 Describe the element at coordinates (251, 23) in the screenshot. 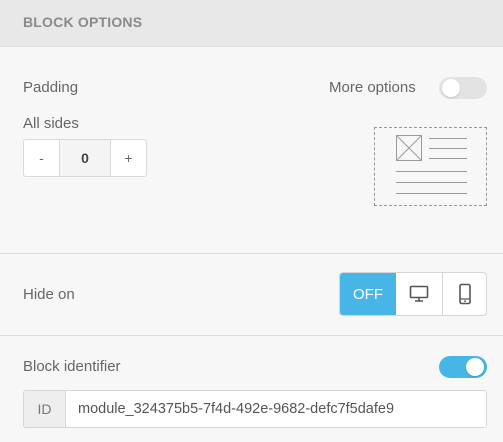

I see `panel-header: BLOCK OPTIONS` at that location.